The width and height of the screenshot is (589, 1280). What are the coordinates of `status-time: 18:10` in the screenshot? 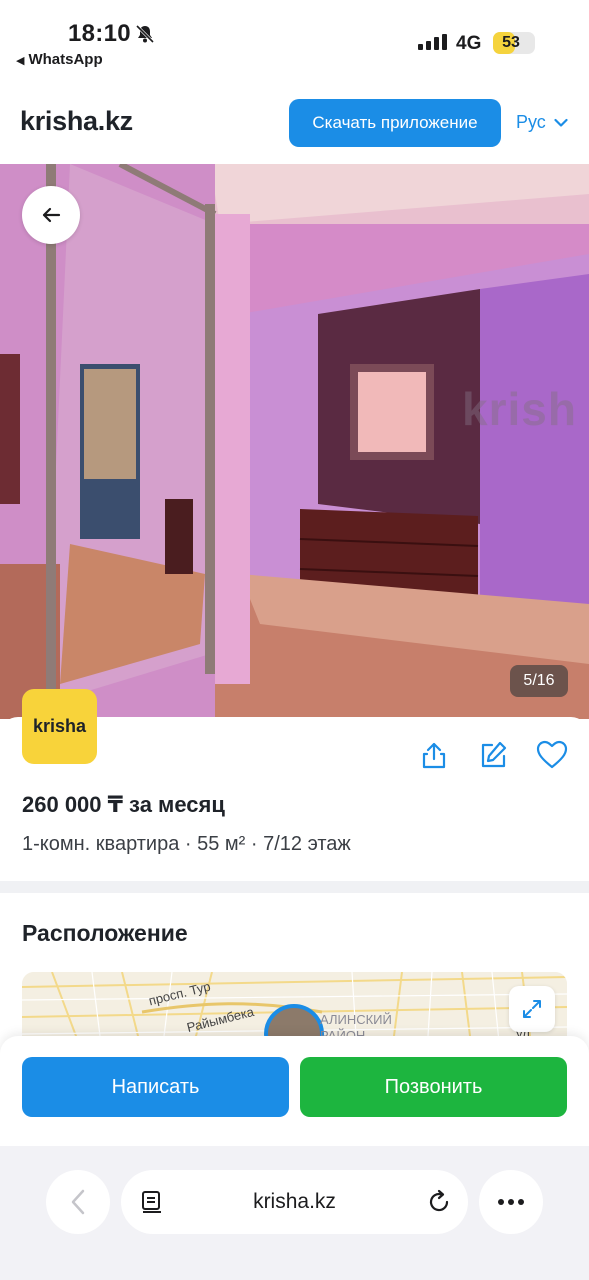 It's located at (99, 33).